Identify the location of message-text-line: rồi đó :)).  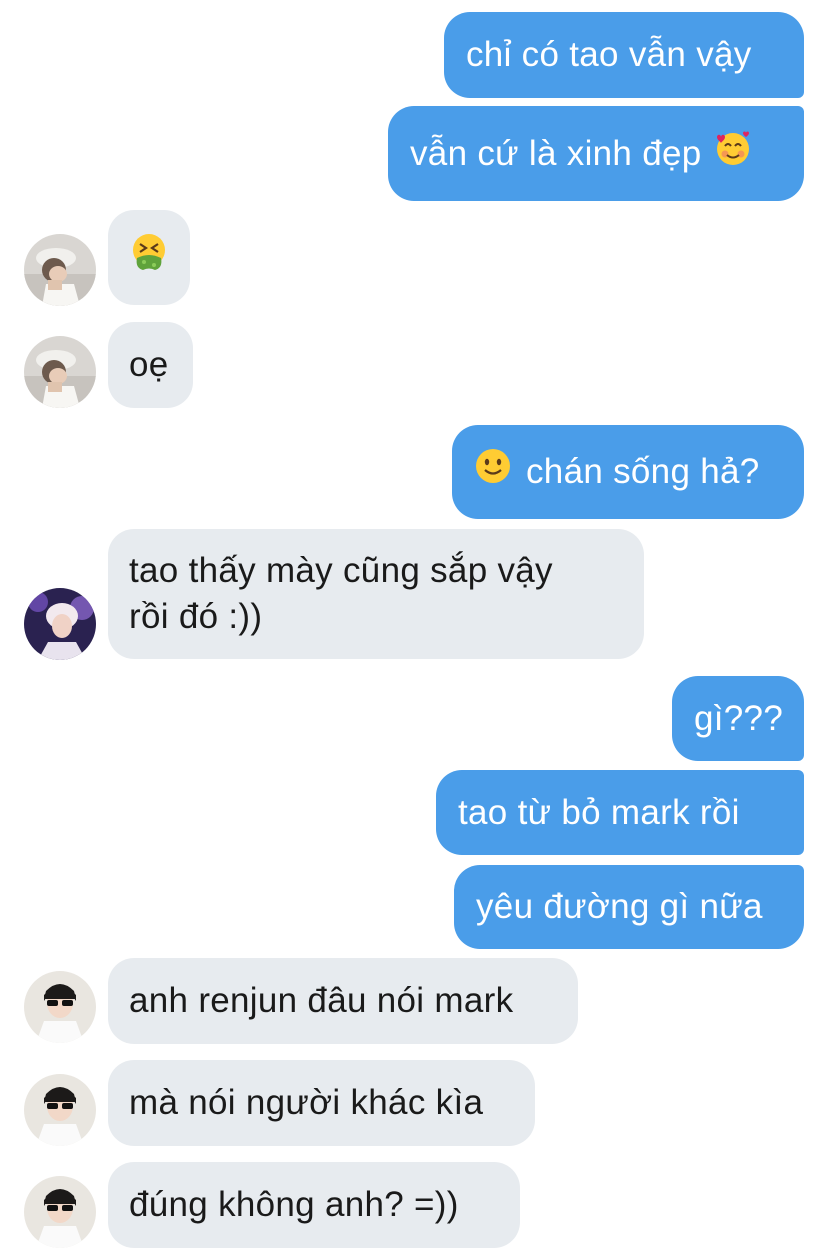
(196, 616).